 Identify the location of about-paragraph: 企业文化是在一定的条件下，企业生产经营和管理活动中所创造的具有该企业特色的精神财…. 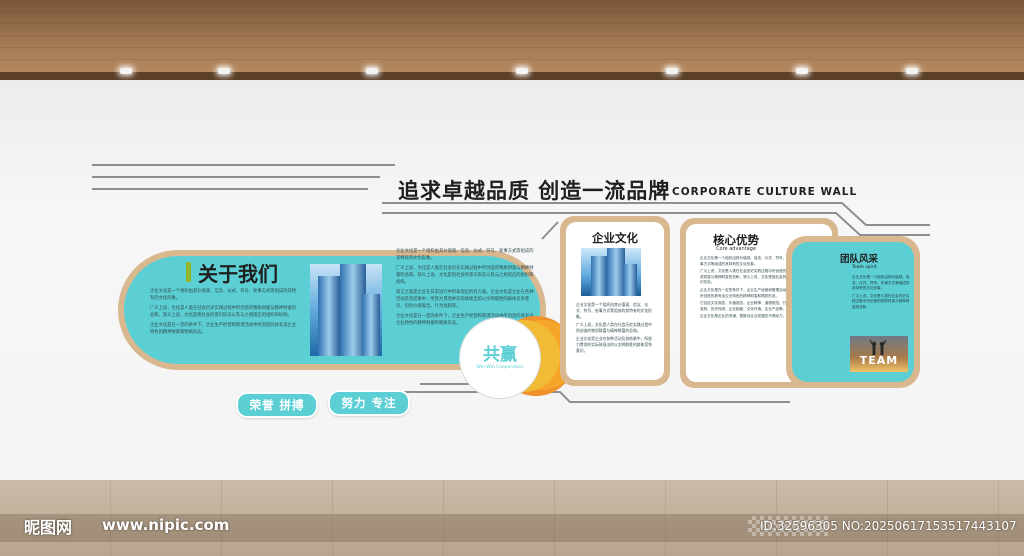
(223, 329).